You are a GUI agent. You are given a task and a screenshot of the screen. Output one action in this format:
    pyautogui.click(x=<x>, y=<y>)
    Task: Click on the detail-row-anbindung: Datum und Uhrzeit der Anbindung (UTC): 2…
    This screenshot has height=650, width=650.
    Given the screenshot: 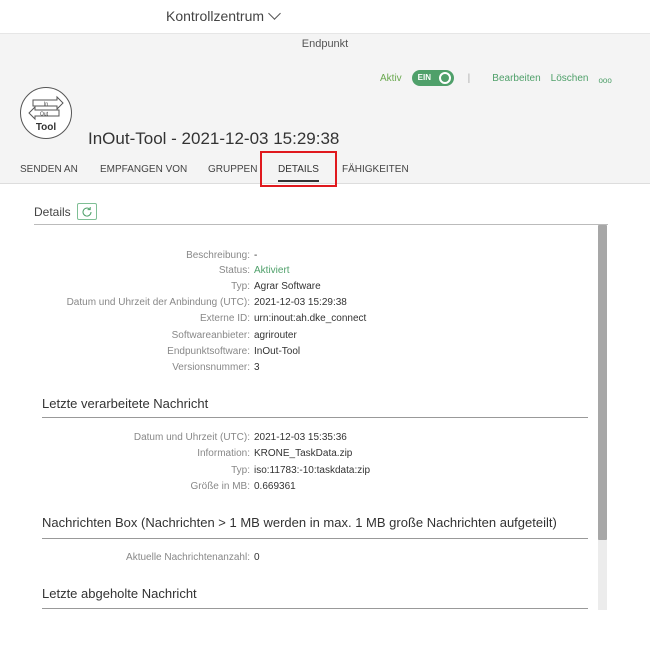 What is the action you would take?
    pyautogui.click(x=325, y=303)
    